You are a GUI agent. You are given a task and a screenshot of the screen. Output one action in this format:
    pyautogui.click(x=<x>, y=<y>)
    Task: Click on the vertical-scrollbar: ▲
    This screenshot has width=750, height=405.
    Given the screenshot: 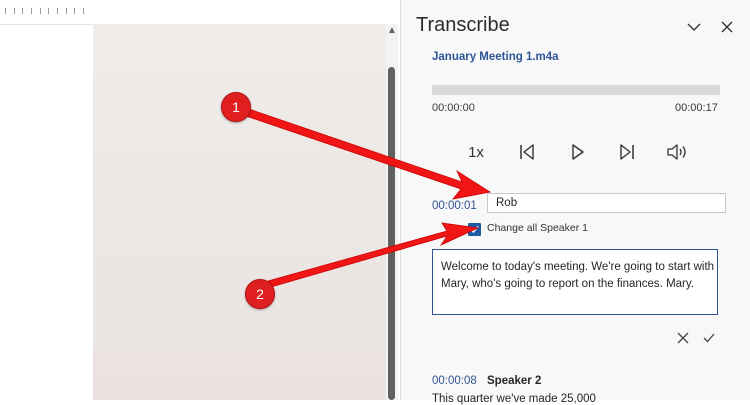 What is the action you would take?
    pyautogui.click(x=392, y=212)
    